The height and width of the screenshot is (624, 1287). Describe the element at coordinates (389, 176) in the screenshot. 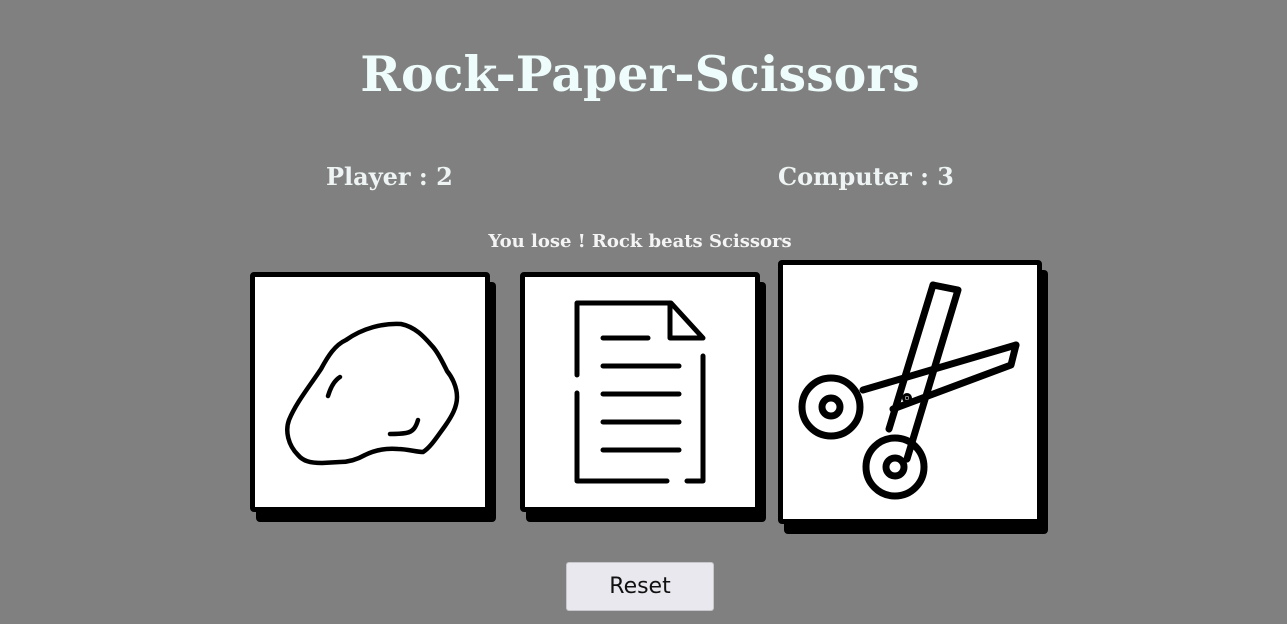

I see `player-score: Player : 2` at that location.